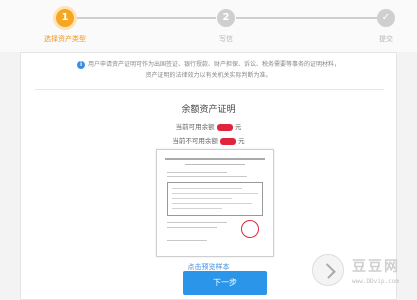 This screenshot has height=300, width=417. I want to click on next-step-button: 下一步, so click(225, 283).